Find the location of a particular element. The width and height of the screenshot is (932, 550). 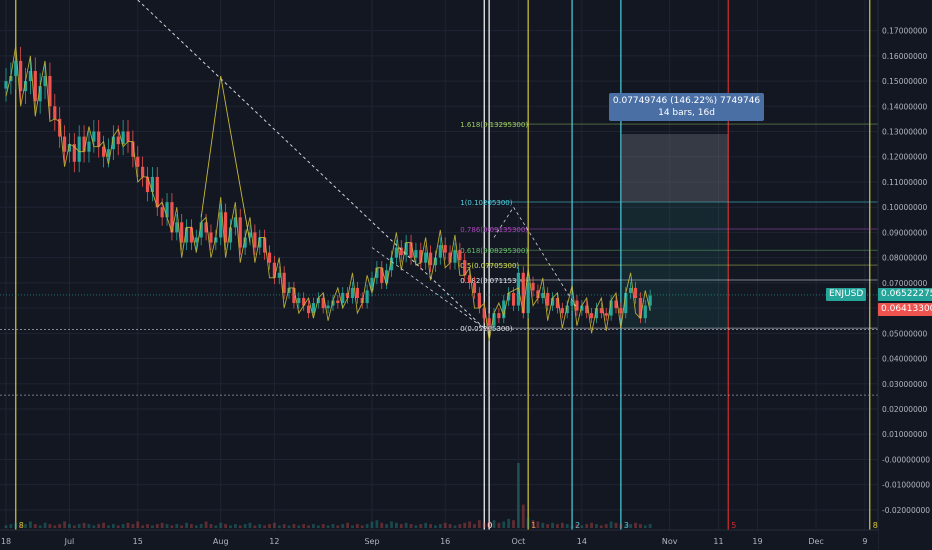

y-tick-label: 0.03000000 is located at coordinates (905, 384).